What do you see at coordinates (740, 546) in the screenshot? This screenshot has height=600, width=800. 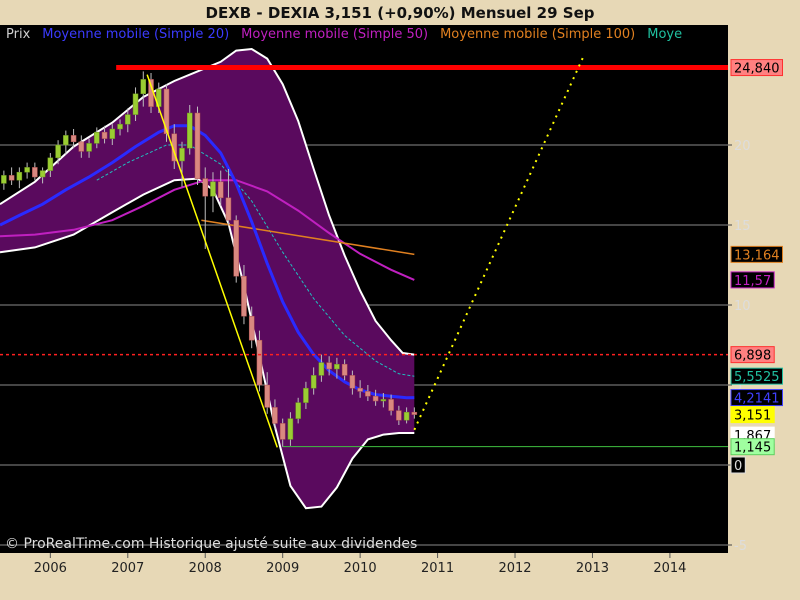 I see `y-tick-label: -5` at bounding box center [740, 546].